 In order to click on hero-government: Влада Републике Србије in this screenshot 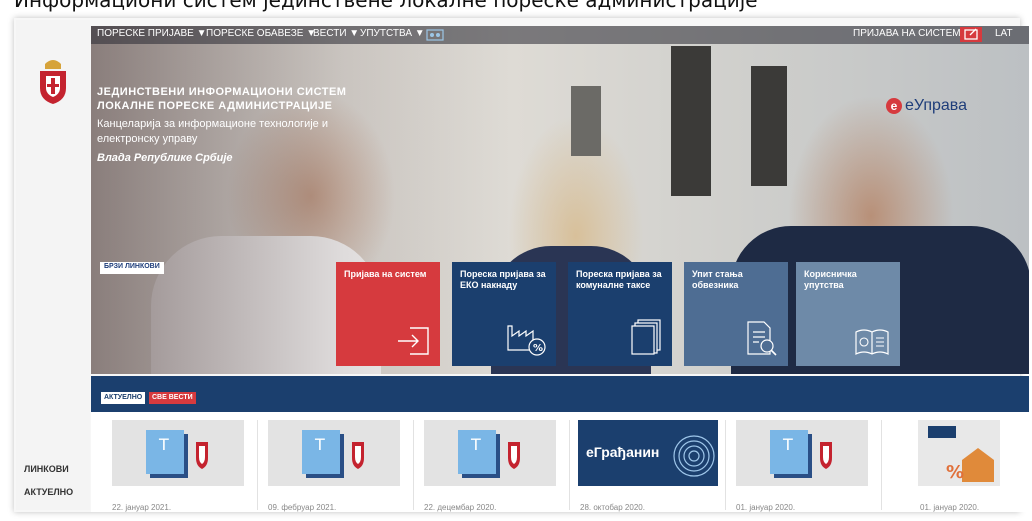, I will do `click(165, 158)`.